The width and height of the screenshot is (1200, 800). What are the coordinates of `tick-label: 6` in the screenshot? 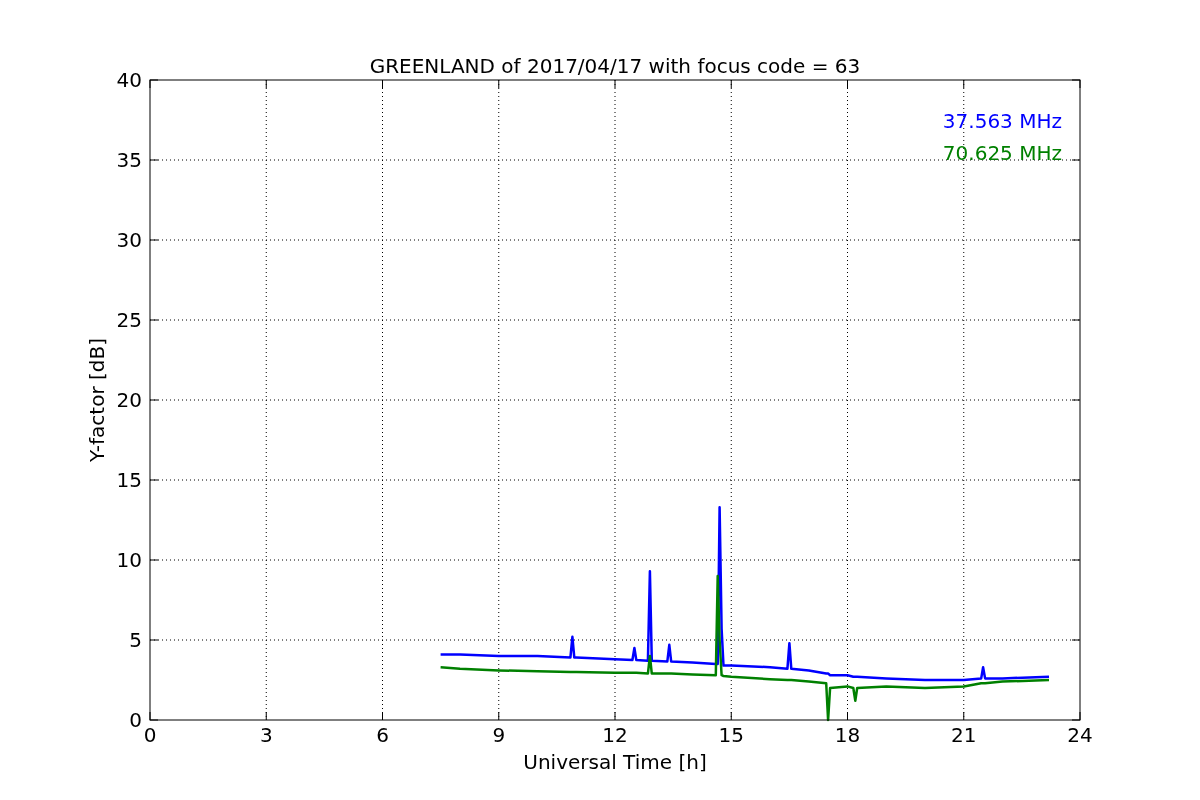 It's located at (382, 735).